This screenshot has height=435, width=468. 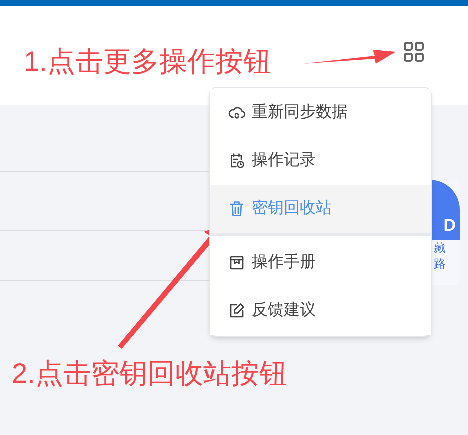 I want to click on book-icon, so click(x=237, y=263).